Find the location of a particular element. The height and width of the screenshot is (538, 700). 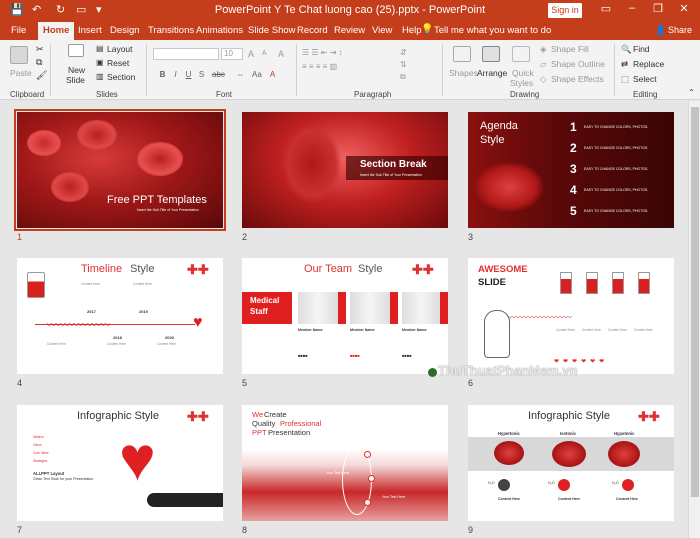

slide-heading-line2-b: Professional is located at coordinates (301, 423).